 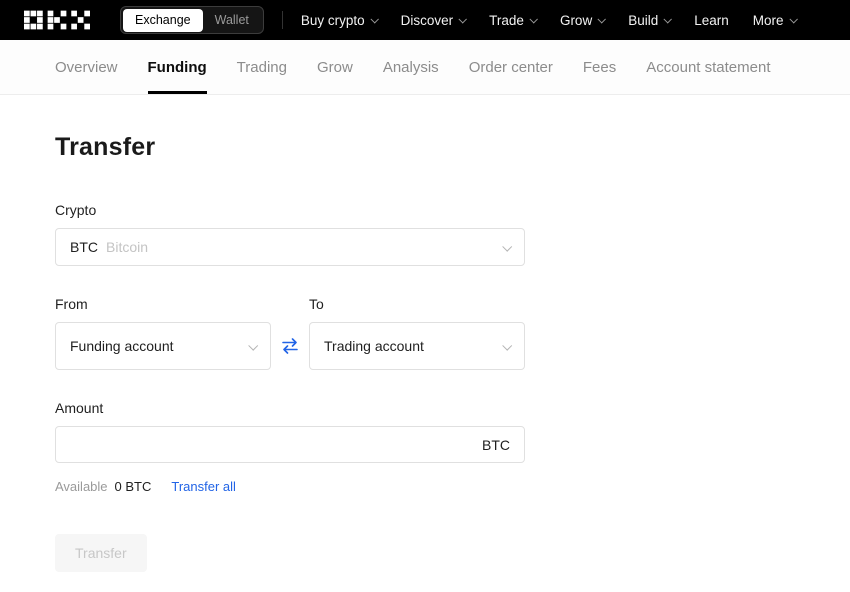 What do you see at coordinates (71, 304) in the screenshot?
I see `from-label: From` at bounding box center [71, 304].